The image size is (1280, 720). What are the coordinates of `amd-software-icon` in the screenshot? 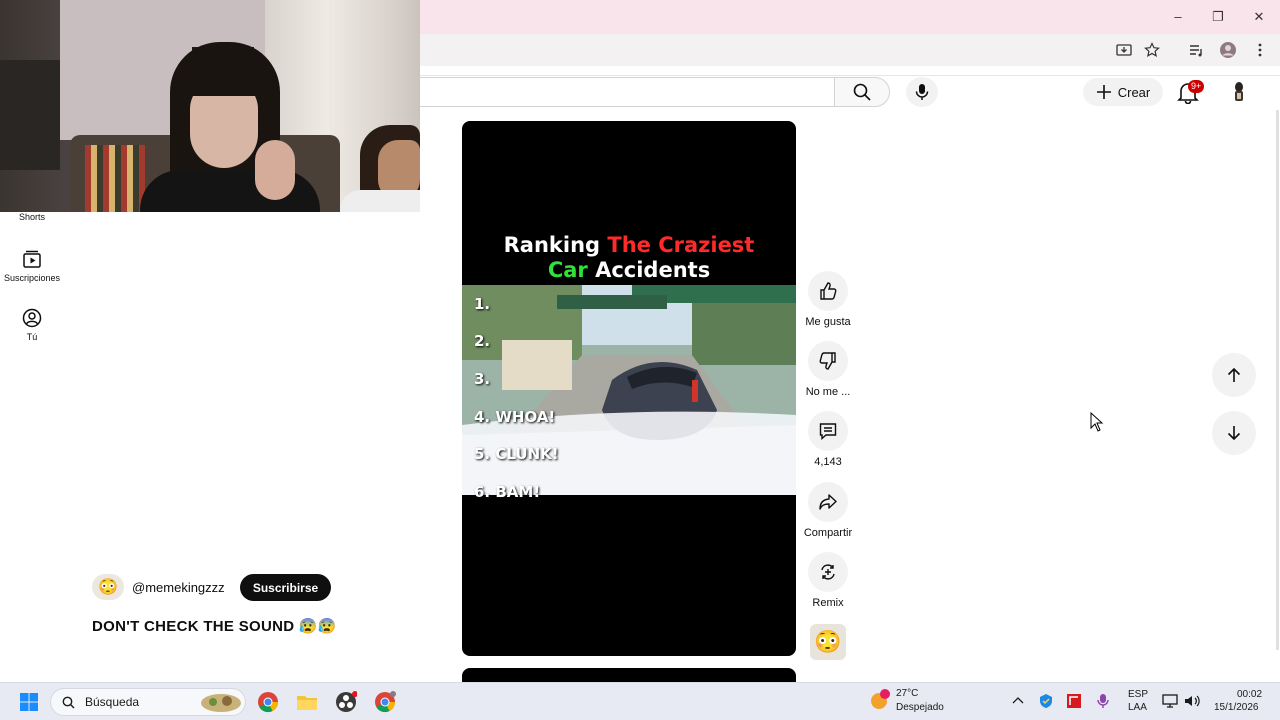 It's located at (1074, 701).